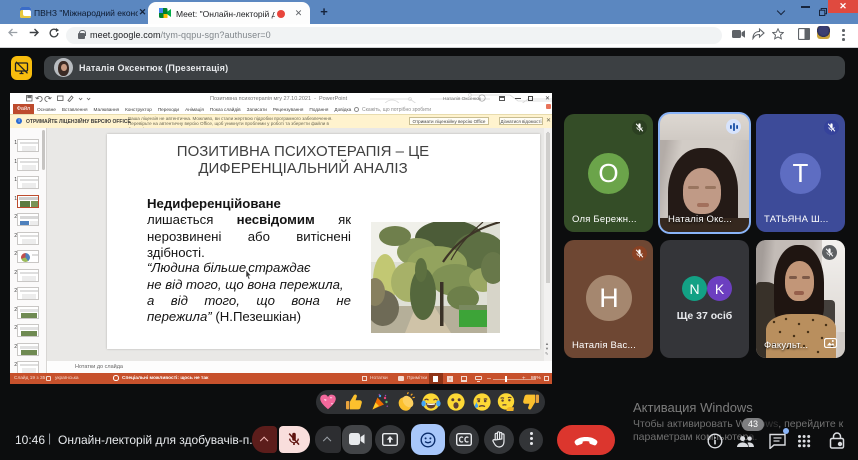  I want to click on svg-text: Наталія Оксенюк, so click(462, 99).